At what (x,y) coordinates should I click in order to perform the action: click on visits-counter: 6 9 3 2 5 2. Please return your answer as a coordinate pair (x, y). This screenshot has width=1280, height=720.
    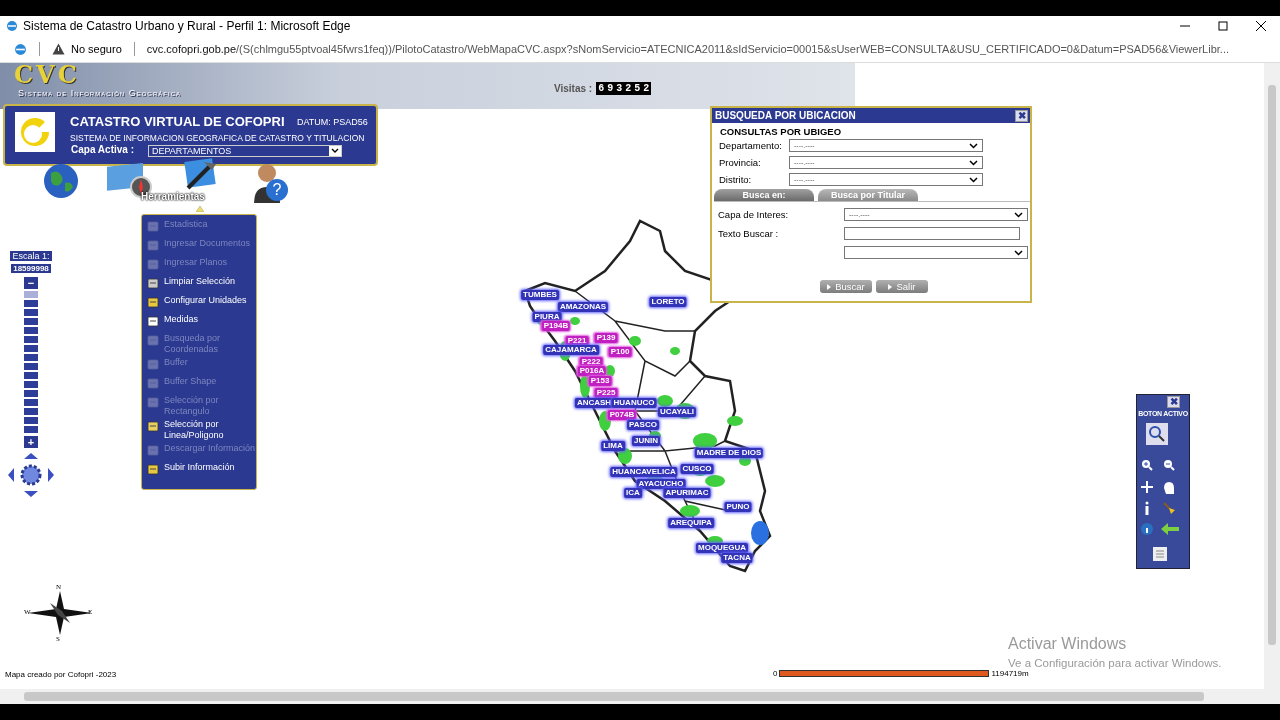
    Looking at the image, I should click on (624, 88).